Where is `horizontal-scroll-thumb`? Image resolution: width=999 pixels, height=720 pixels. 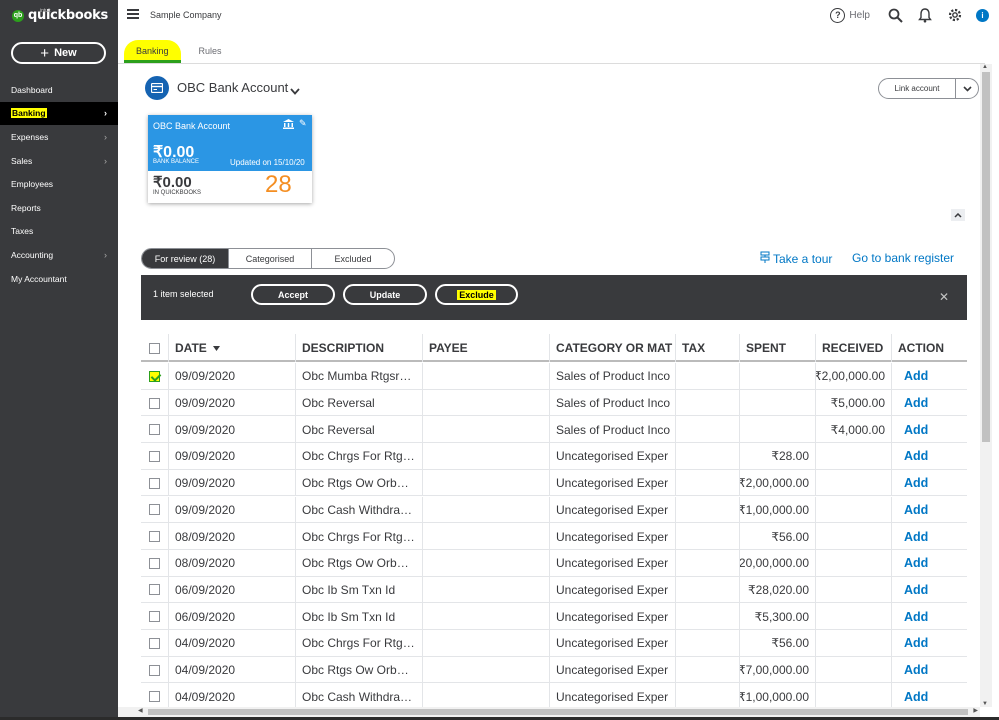 horizontal-scroll-thumb is located at coordinates (558, 712).